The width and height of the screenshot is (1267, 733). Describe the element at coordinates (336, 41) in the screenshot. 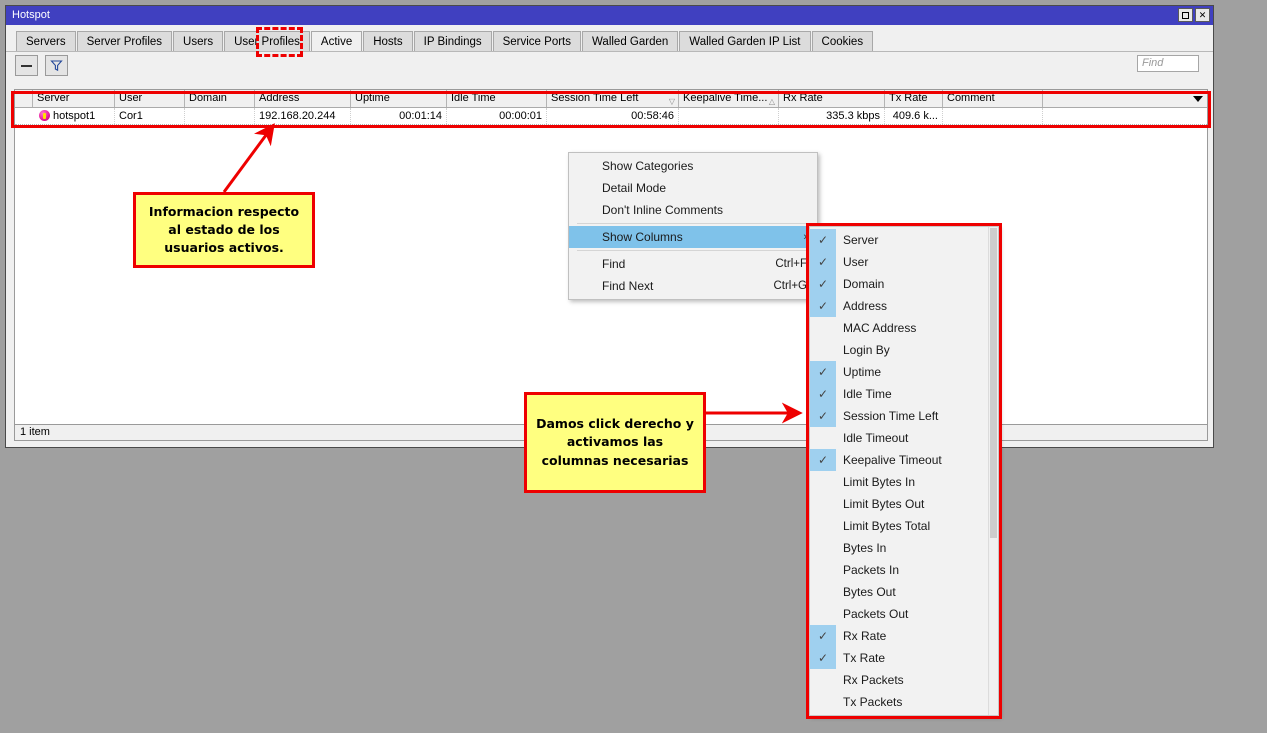

I see `tab-active: Active` at that location.